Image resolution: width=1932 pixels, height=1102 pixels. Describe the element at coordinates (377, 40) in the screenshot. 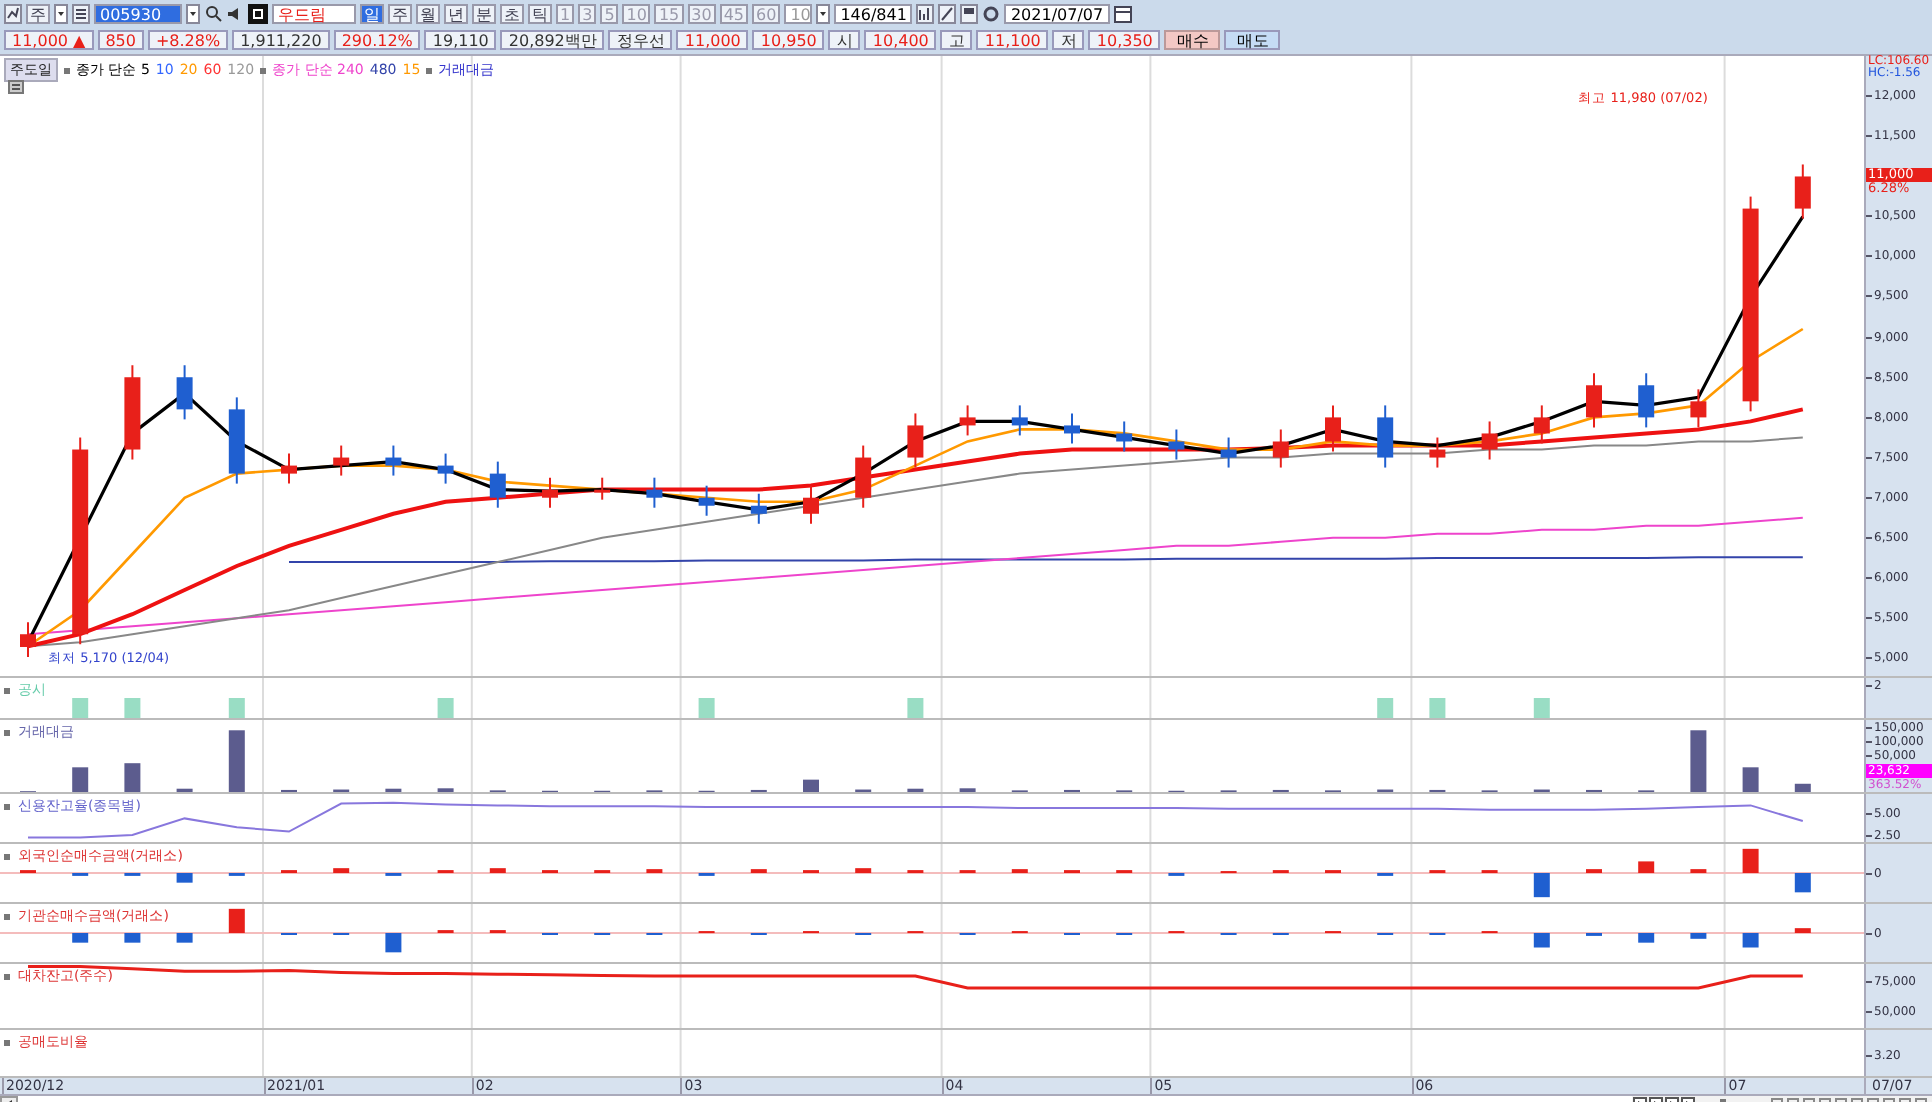

I see `quote-value: 290.12%` at that location.